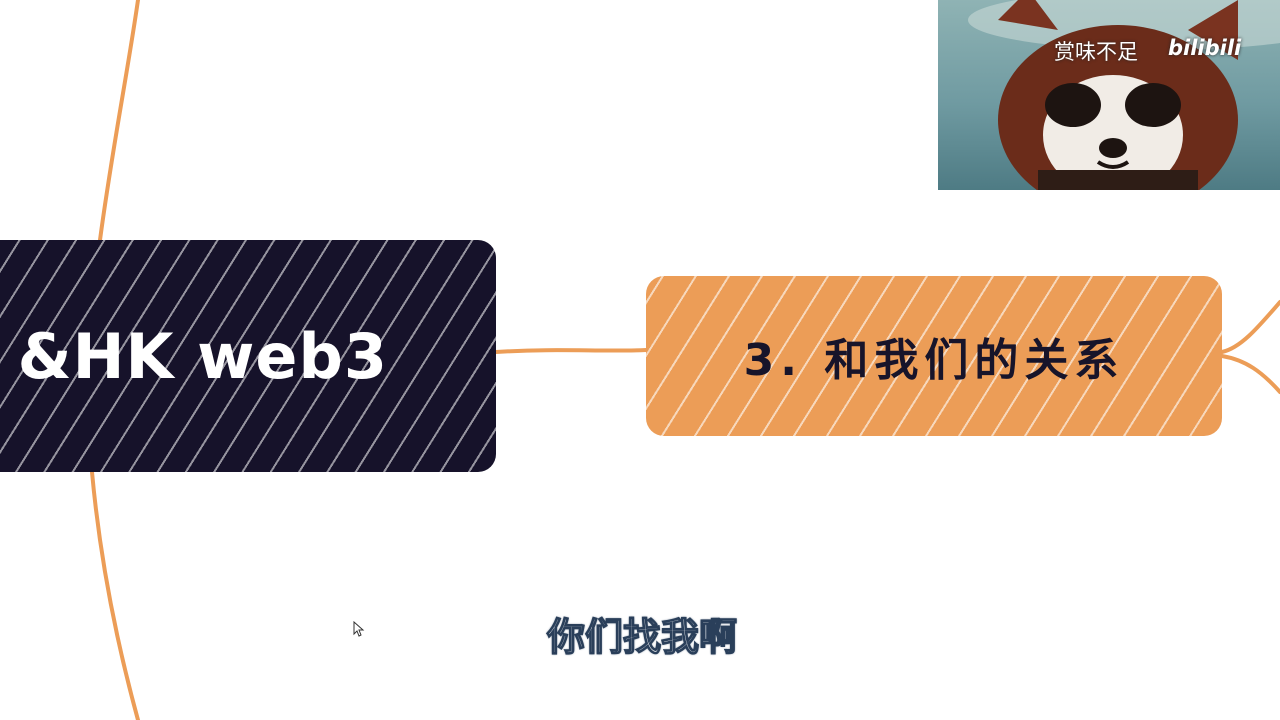  What do you see at coordinates (1124, 95) in the screenshot?
I see `red-panda-avatar` at bounding box center [1124, 95].